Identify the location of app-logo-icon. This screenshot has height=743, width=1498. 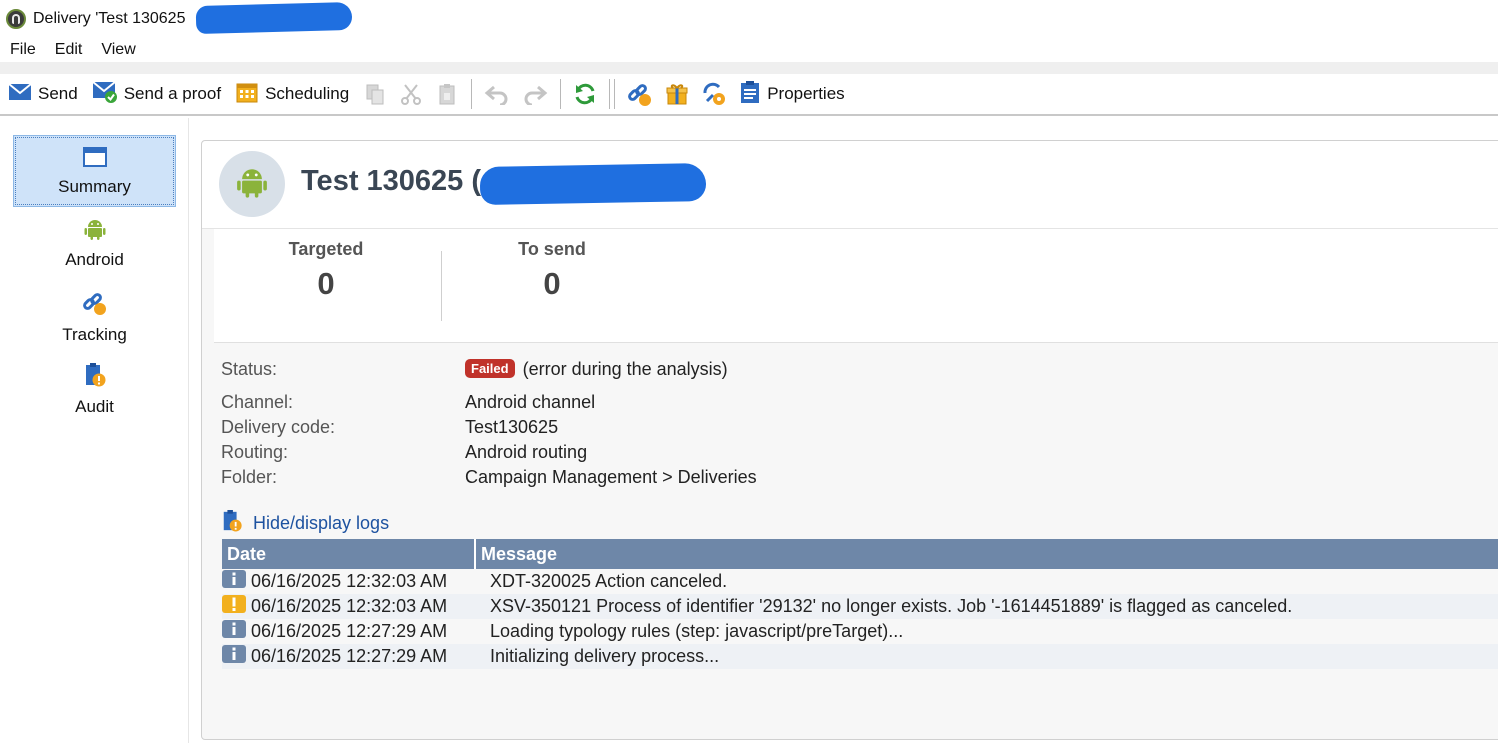
(16, 19).